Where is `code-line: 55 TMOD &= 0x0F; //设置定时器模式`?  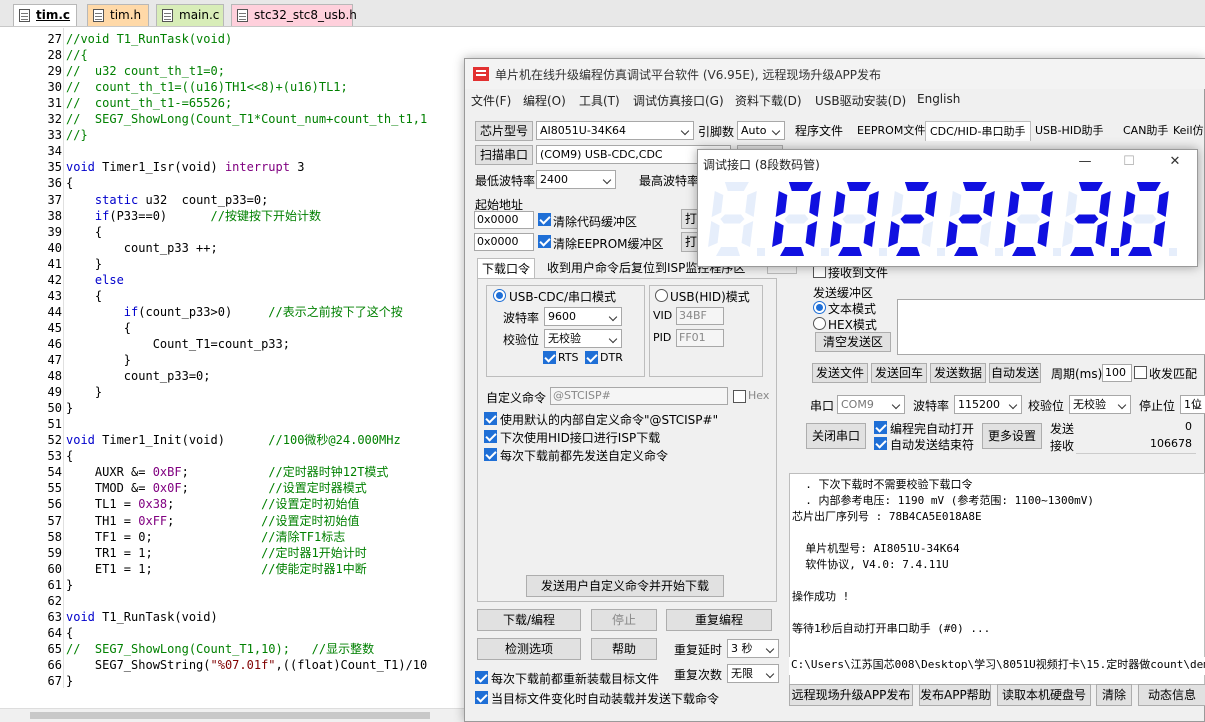 code-line: 55 TMOD &= 0x0F; //设置定时器模式 is located at coordinates (235, 488).